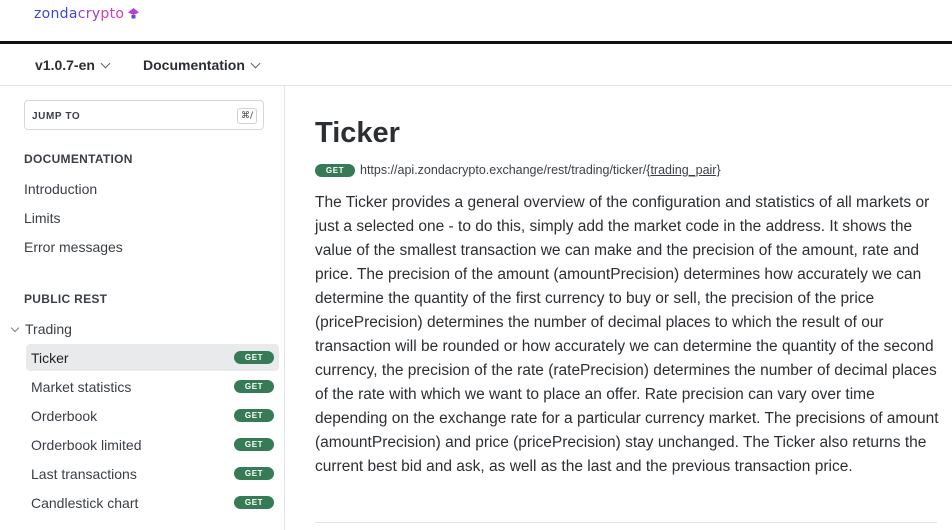 This screenshot has height=530, width=952. I want to click on endpoint-label: Orderbook limited, so click(86, 445).